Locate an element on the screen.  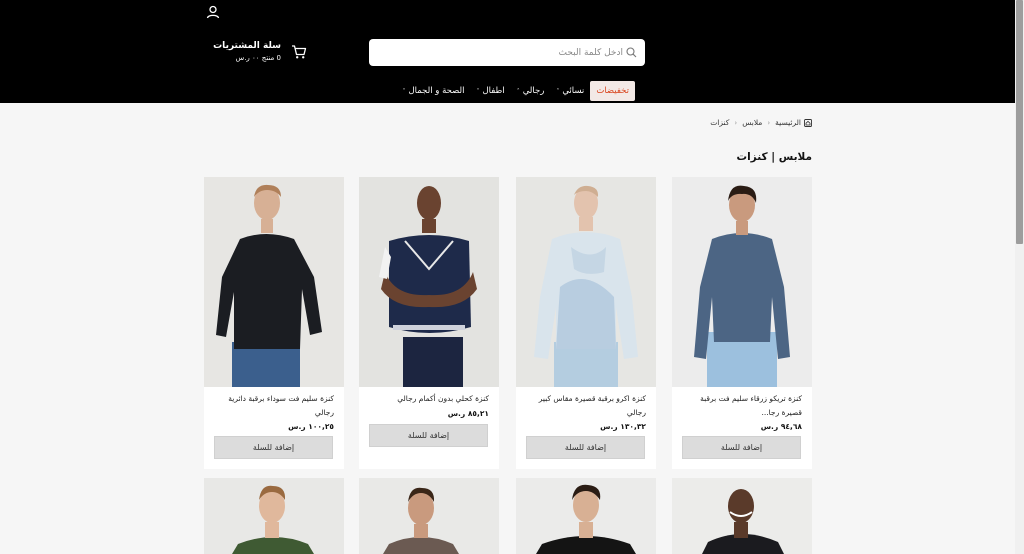
nav-item-women: نسائي ˄ is located at coordinates (570, 91).